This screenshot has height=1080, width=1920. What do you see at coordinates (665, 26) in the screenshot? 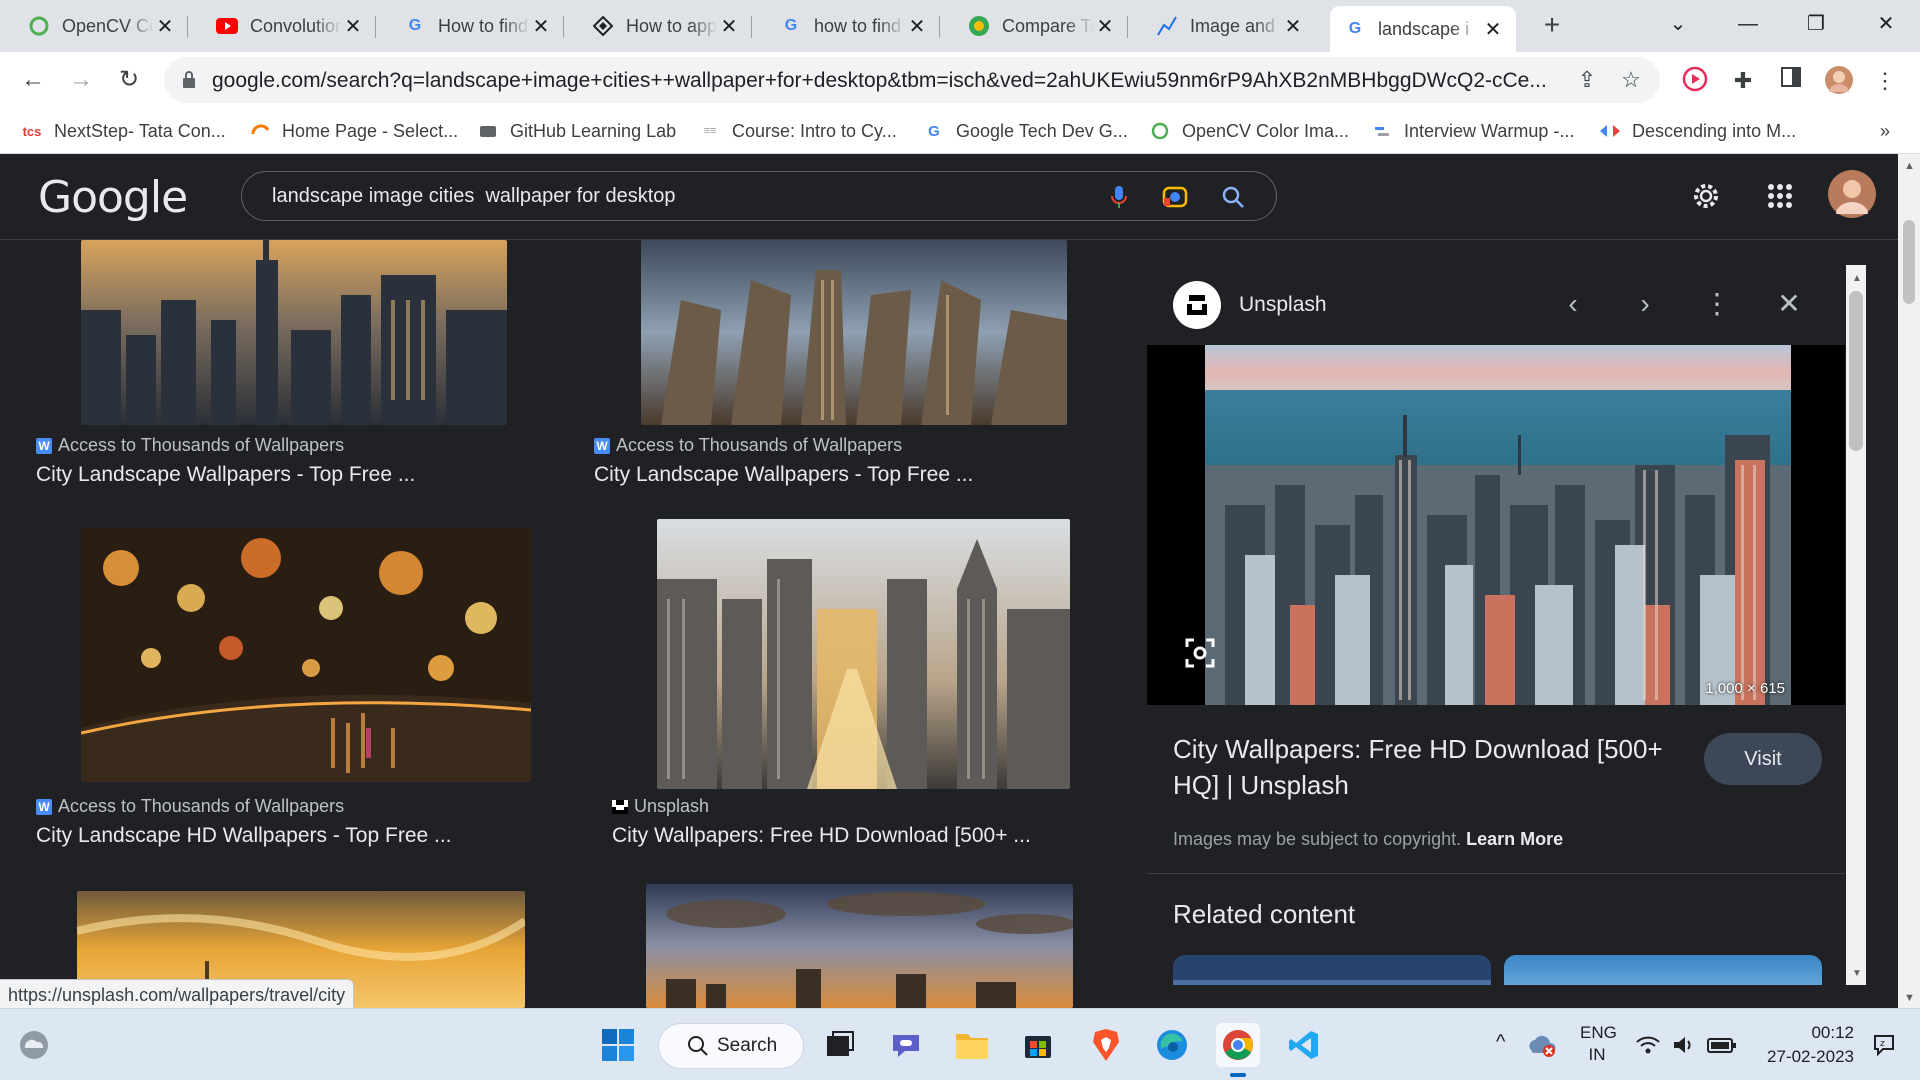
I see `tab-how-to-app: How to app ✕` at bounding box center [665, 26].